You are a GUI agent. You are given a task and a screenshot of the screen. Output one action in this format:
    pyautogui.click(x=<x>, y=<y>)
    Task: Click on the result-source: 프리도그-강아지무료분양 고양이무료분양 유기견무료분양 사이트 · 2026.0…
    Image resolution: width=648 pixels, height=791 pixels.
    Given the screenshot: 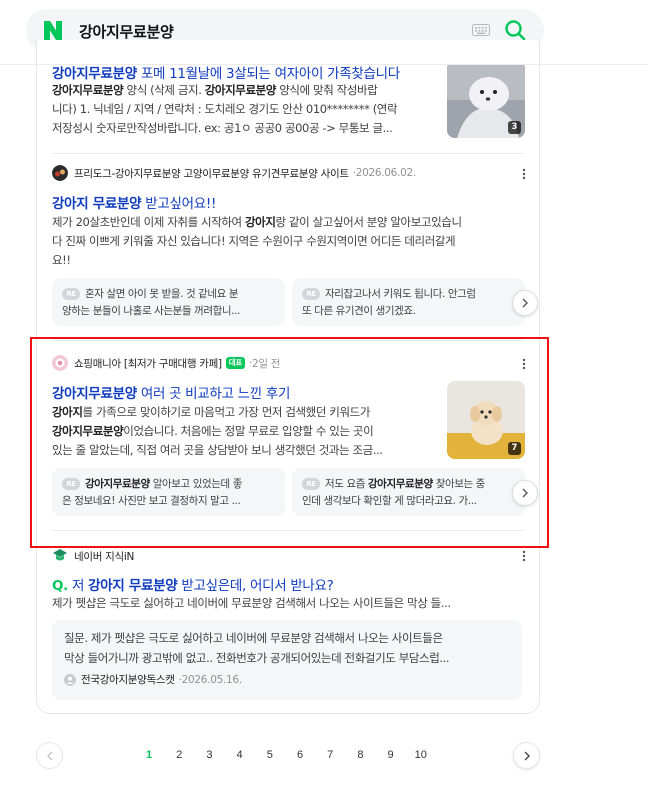 What is the action you would take?
    pyautogui.click(x=234, y=173)
    